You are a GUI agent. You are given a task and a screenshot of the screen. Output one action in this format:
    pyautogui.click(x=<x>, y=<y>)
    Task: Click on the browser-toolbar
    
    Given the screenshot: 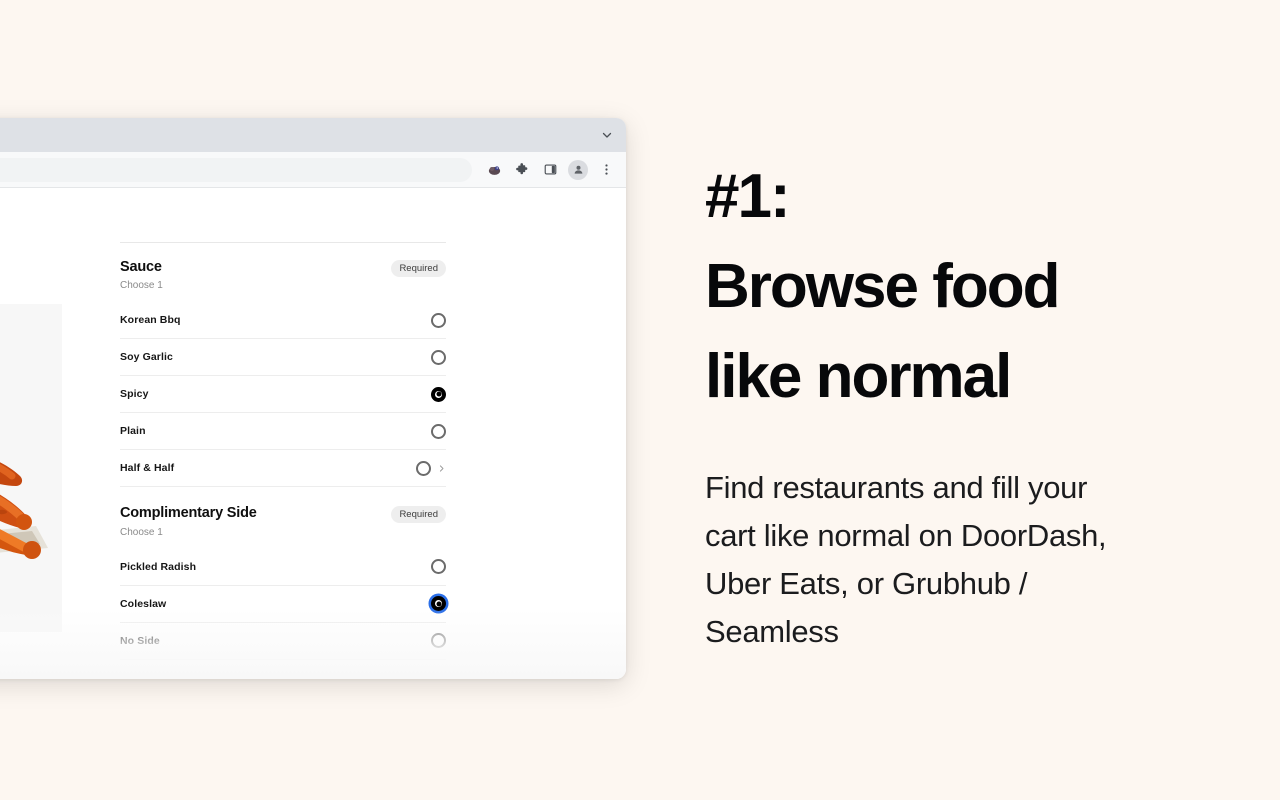 What is the action you would take?
    pyautogui.click(x=313, y=170)
    